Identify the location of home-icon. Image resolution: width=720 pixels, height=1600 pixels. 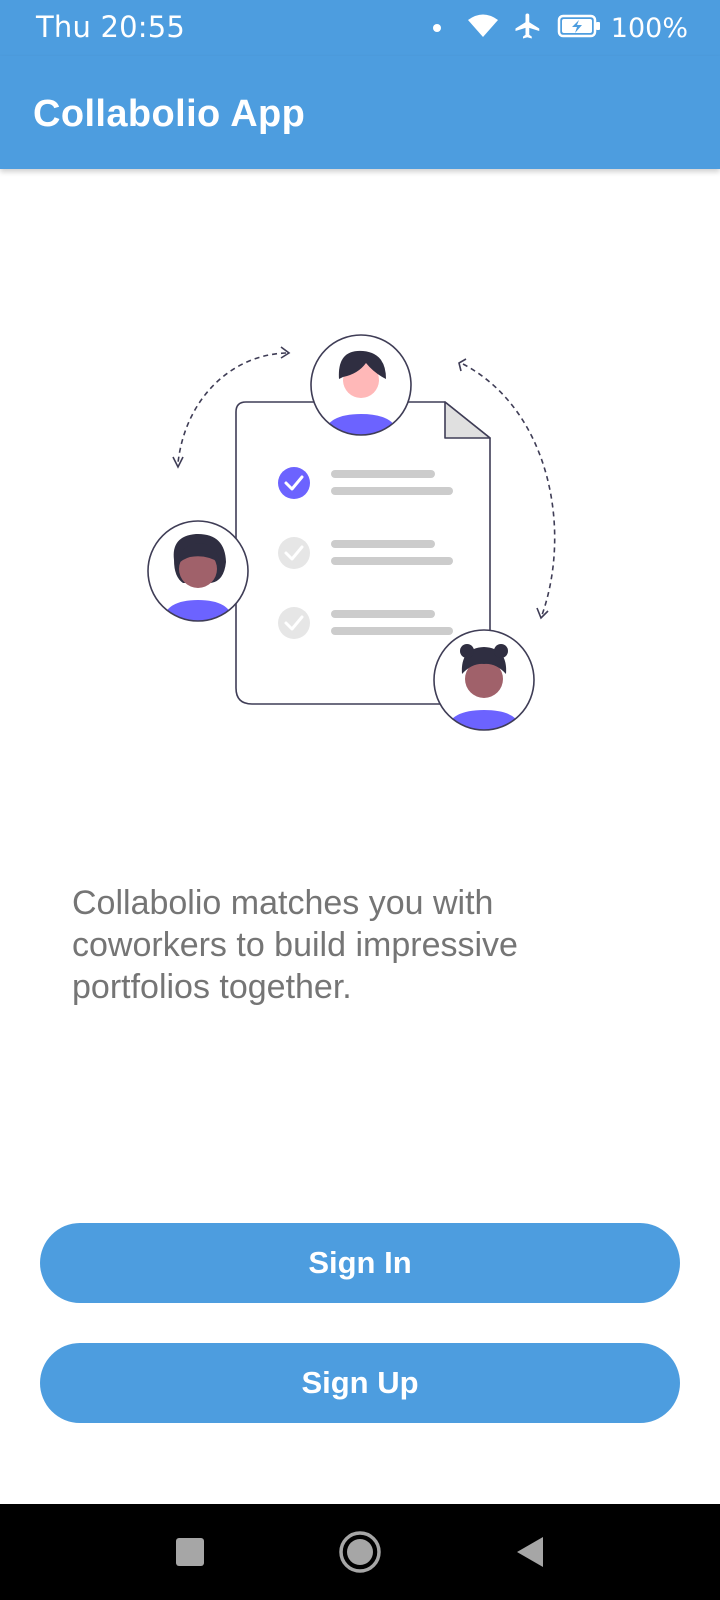
(360, 1552).